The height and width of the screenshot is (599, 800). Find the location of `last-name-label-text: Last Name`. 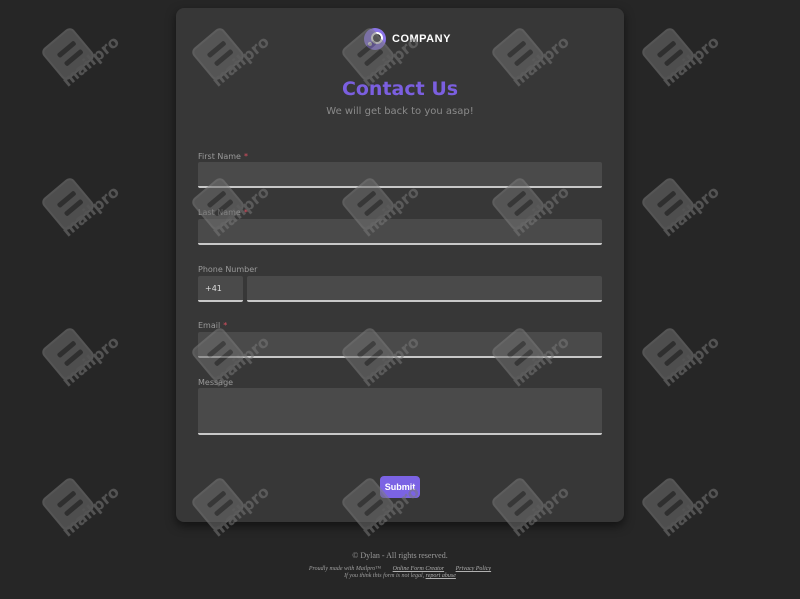

last-name-label-text: Last Name is located at coordinates (219, 212).